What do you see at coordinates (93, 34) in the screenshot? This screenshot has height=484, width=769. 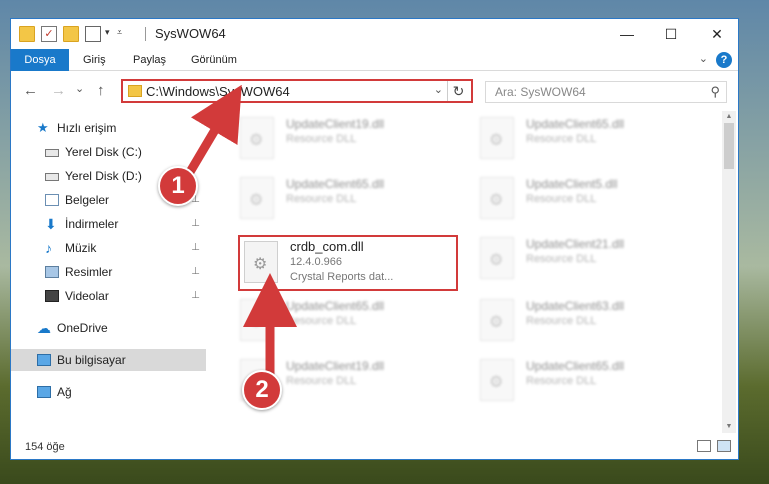 I see `quick-access-view-icon` at bounding box center [93, 34].